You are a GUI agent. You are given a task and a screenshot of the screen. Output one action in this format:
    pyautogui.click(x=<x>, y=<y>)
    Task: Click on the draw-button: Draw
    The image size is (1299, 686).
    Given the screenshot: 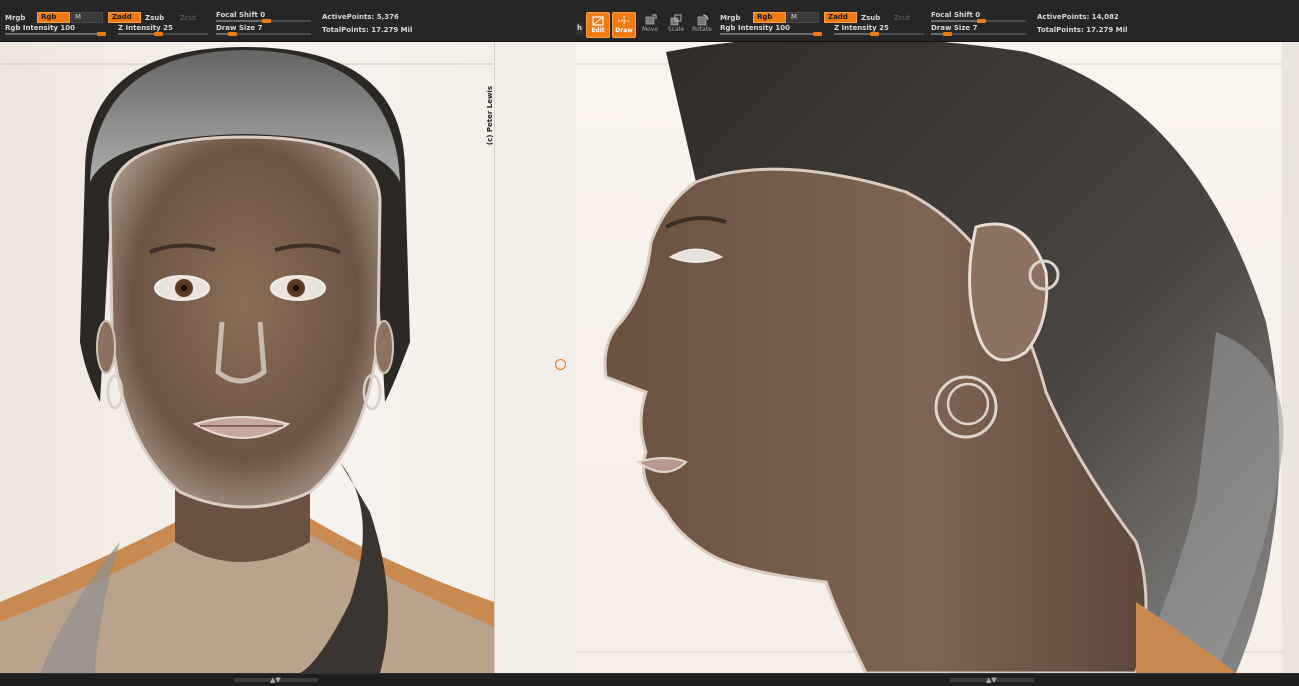 What is the action you would take?
    pyautogui.click(x=624, y=25)
    